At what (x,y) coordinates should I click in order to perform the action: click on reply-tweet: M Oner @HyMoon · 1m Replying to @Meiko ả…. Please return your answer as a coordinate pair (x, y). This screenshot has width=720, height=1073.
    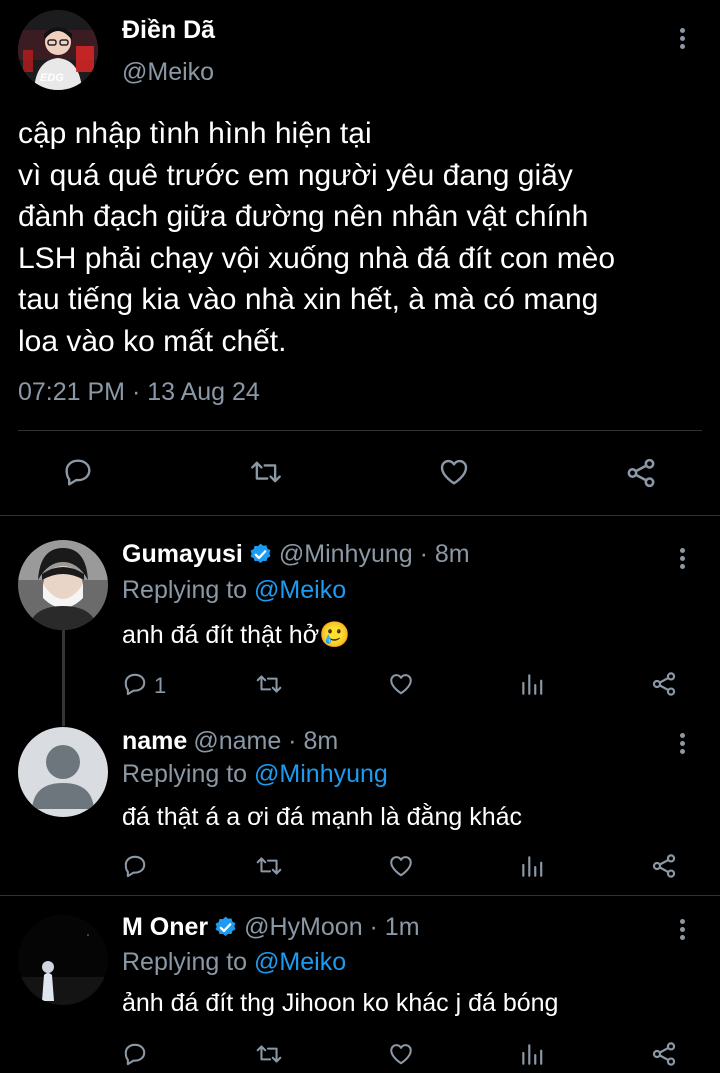
    Looking at the image, I should click on (360, 993).